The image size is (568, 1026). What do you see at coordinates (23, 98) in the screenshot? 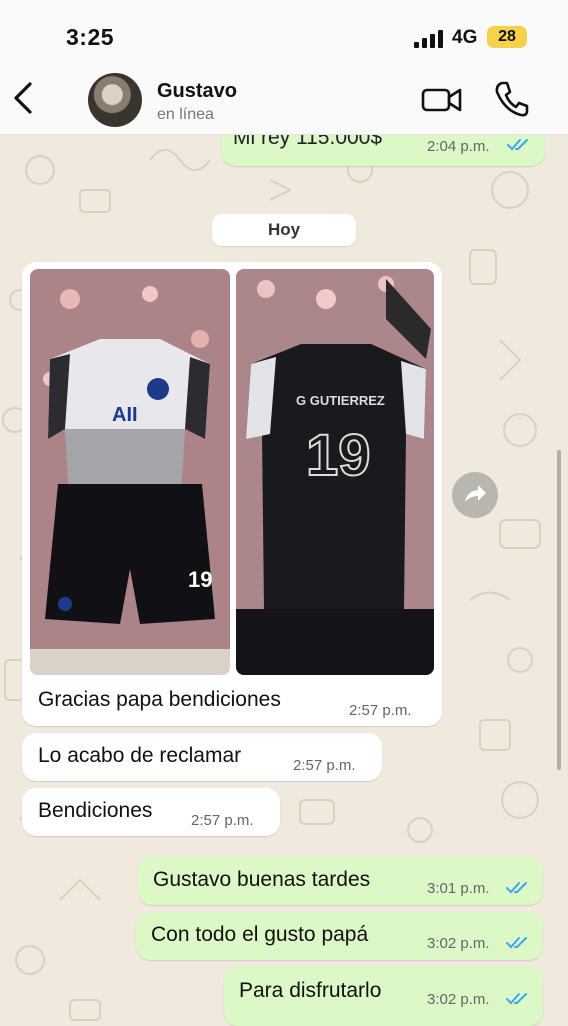
I see `back-arrow-icon` at bounding box center [23, 98].